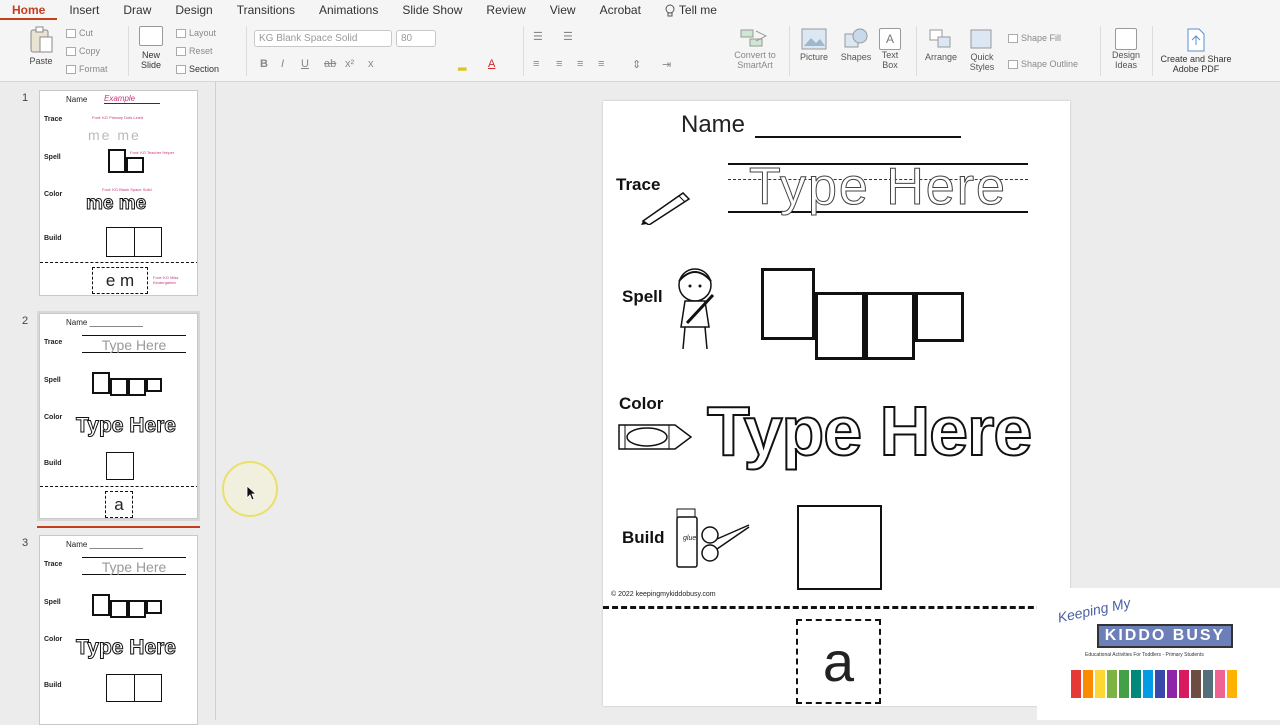 This screenshot has height=725, width=1280. What do you see at coordinates (568, 36) in the screenshot?
I see `numbering-button: ☰` at bounding box center [568, 36].